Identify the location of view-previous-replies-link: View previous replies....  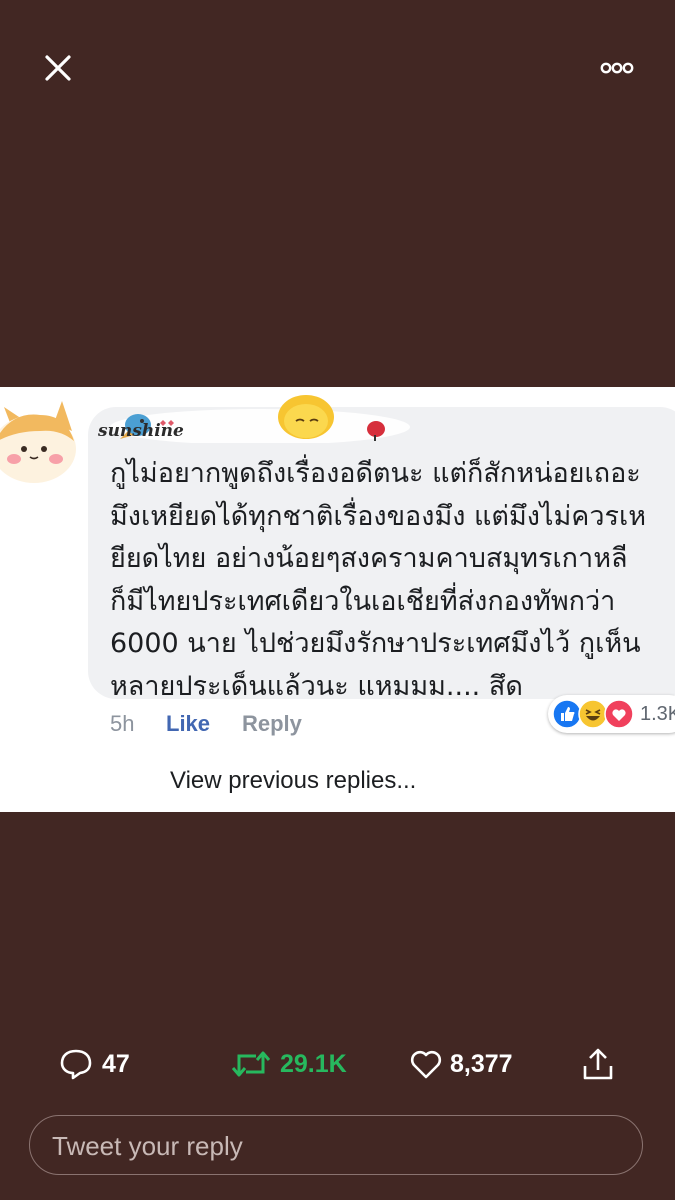
(293, 781).